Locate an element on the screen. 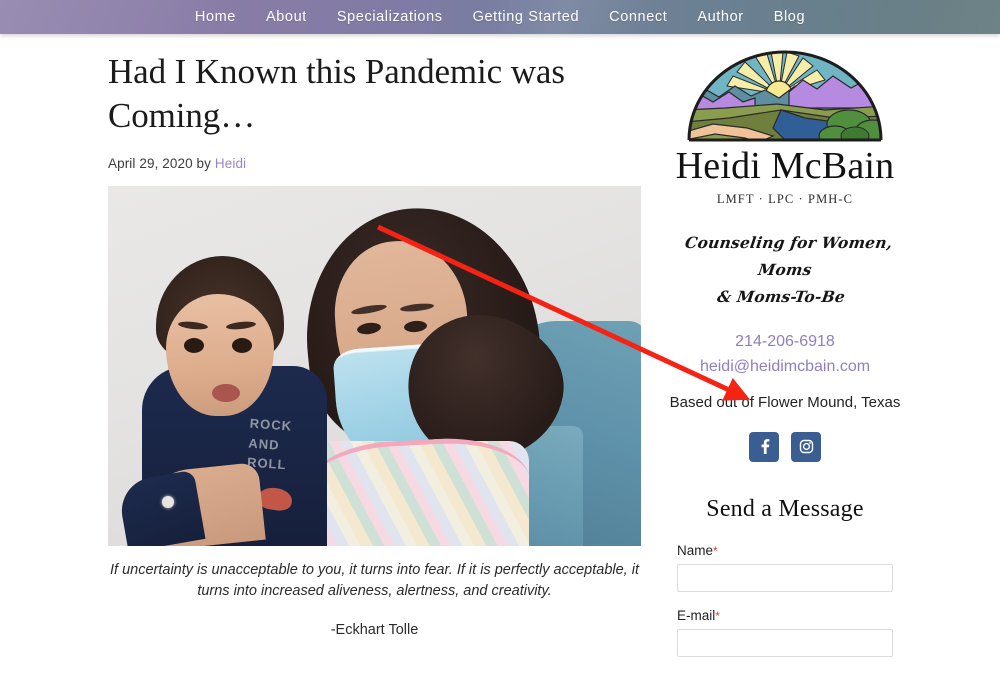 Image resolution: width=1000 pixels, height=673 pixels. email-label-text: E-mail is located at coordinates (696, 615).